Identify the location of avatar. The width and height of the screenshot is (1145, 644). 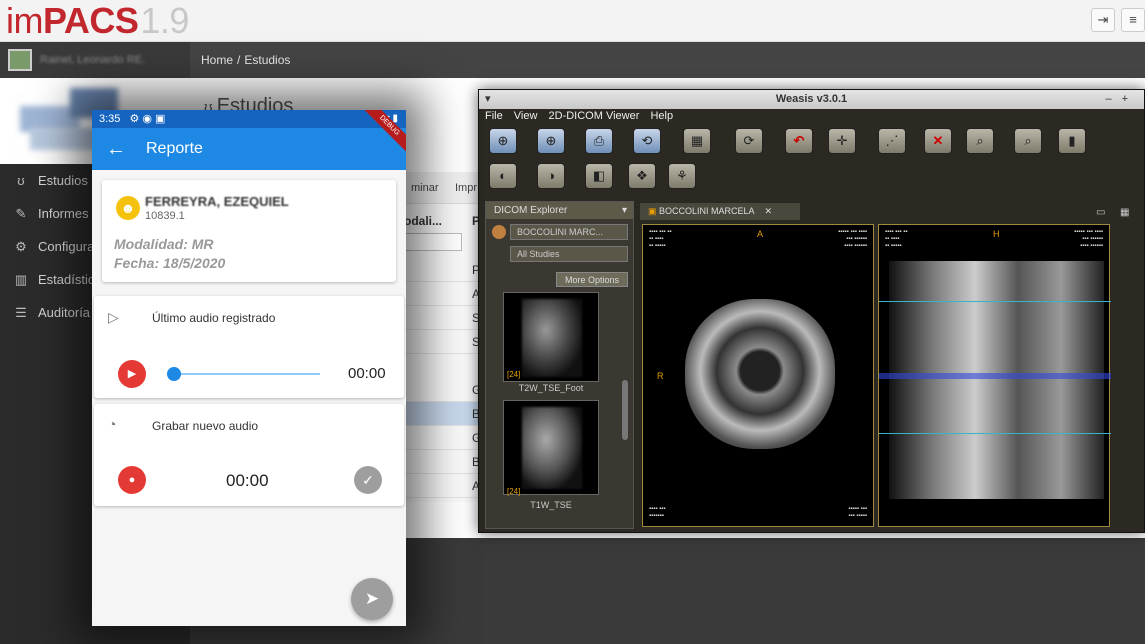
(20, 60).